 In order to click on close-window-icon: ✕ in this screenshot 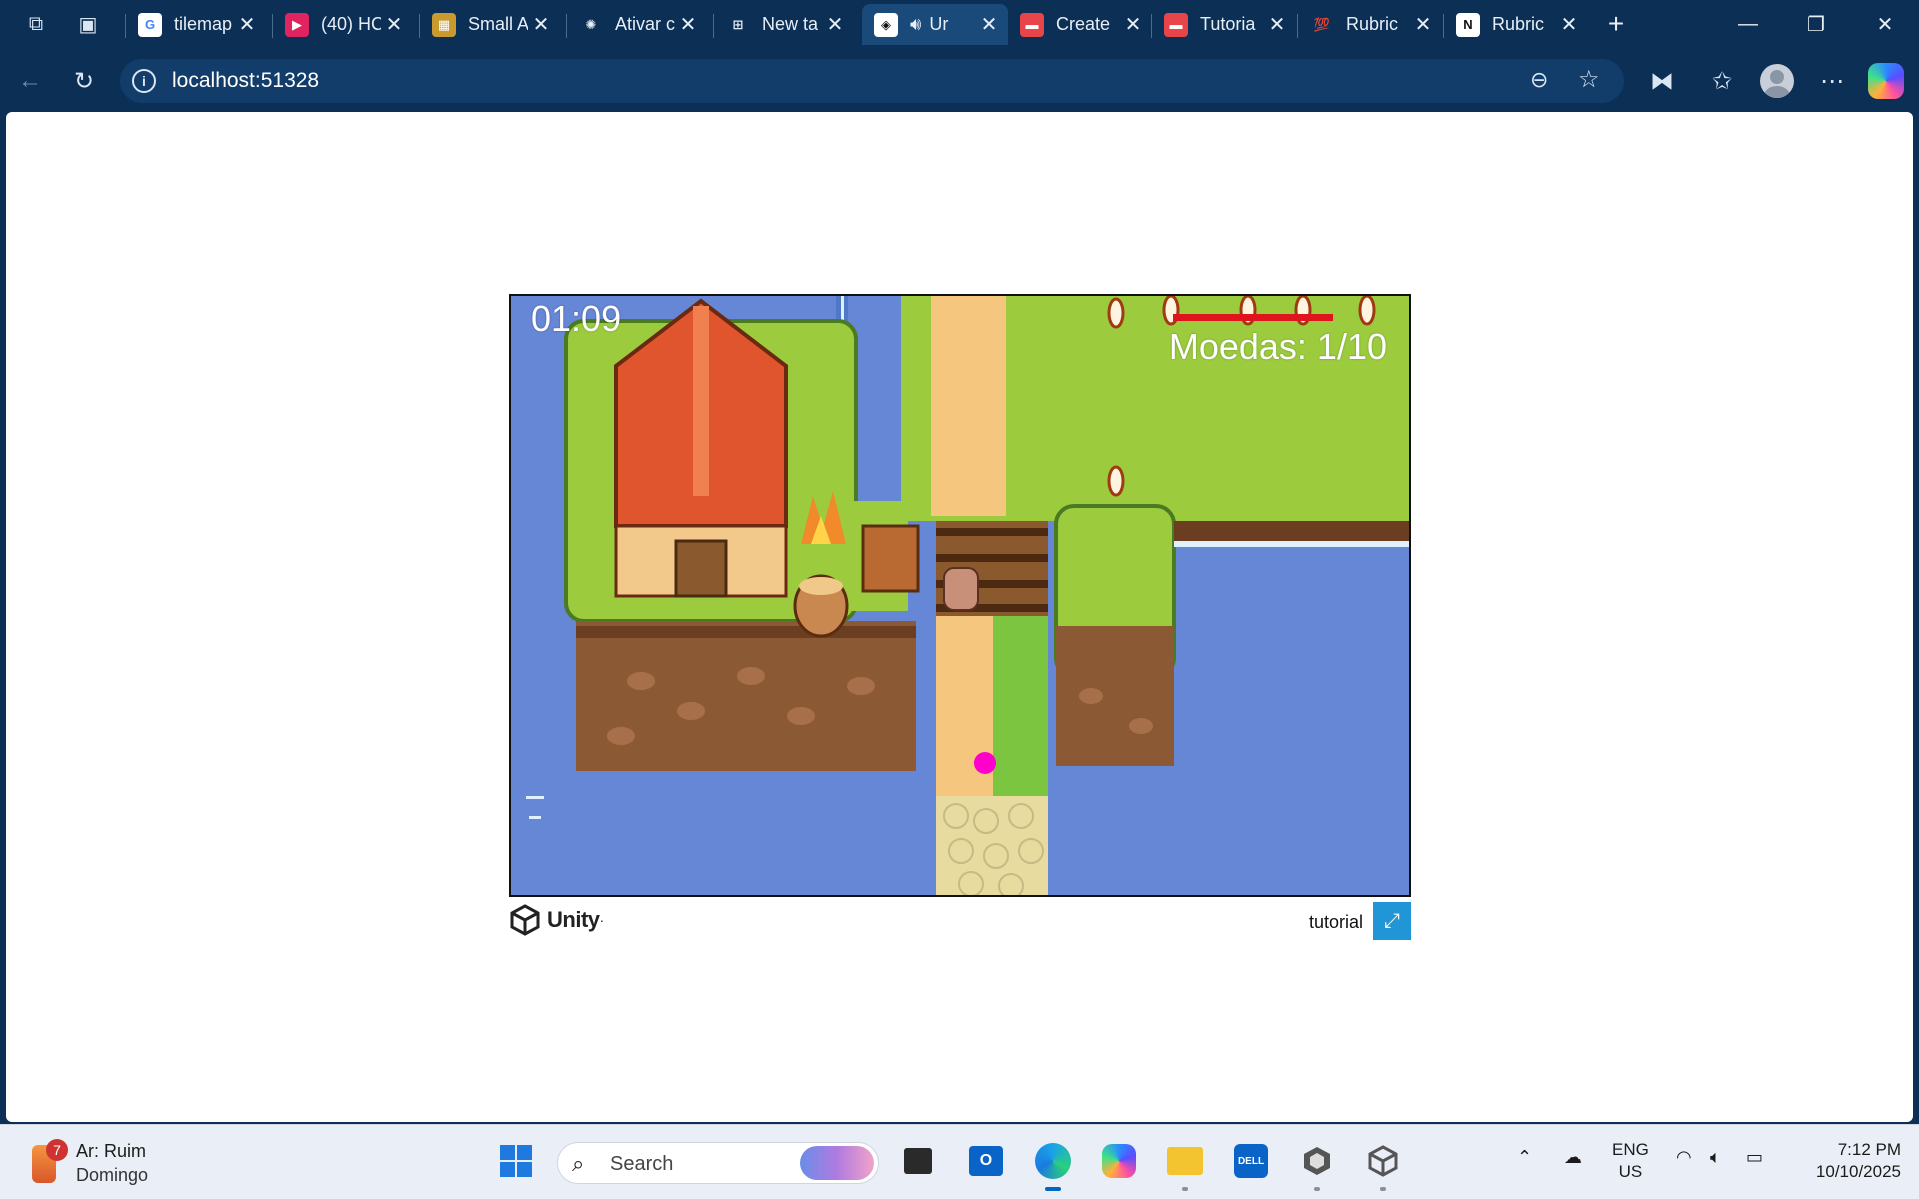, I will do `click(1885, 24)`.